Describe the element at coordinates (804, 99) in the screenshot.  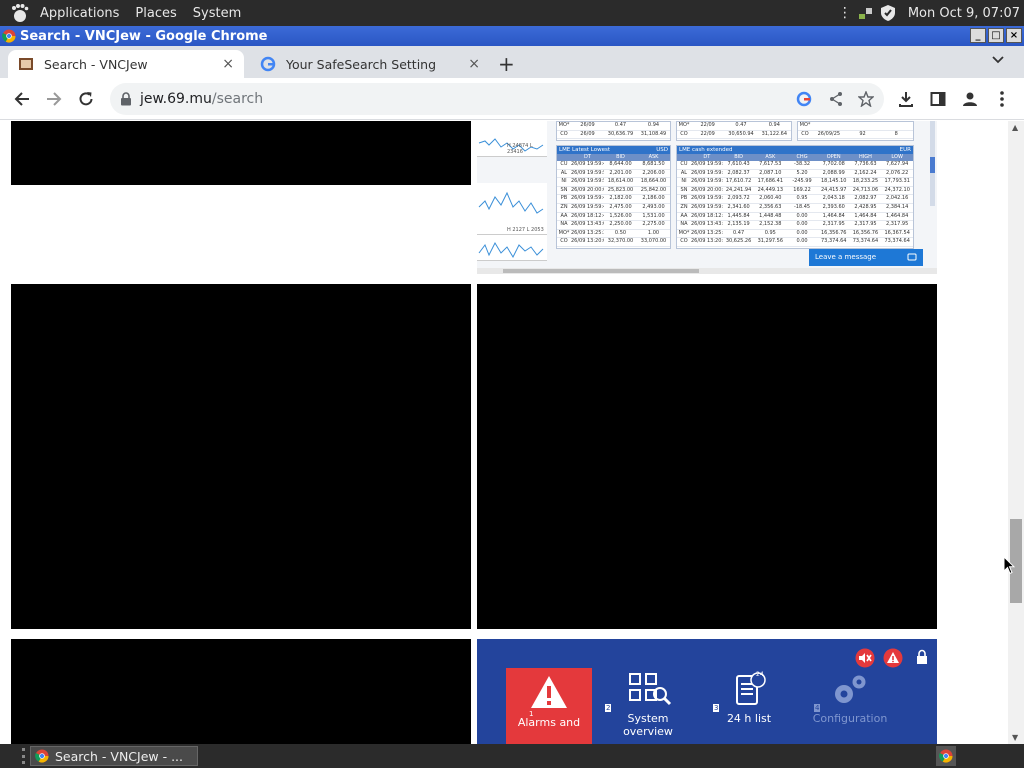
I see `google-lens-icon` at that location.